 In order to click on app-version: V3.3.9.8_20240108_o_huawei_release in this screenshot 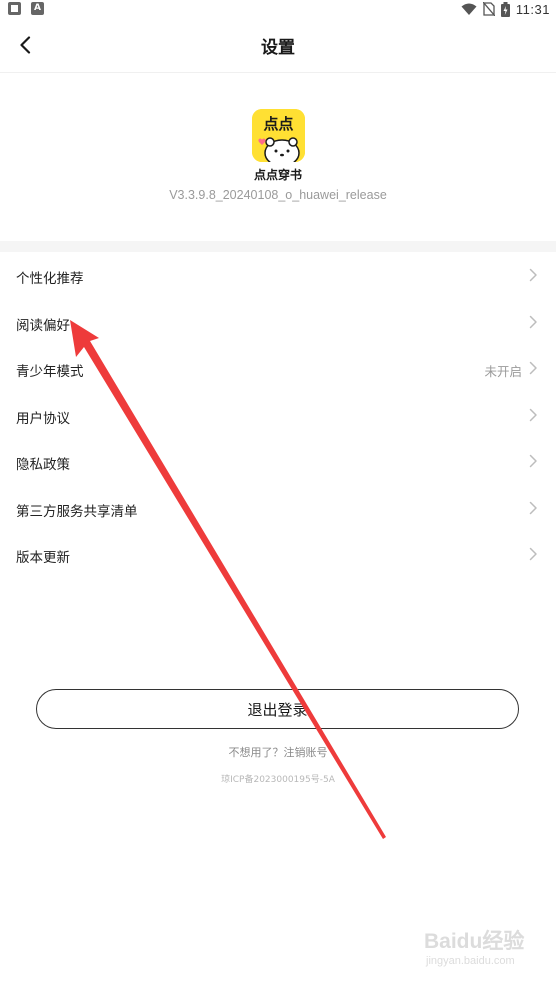, I will do `click(278, 195)`.